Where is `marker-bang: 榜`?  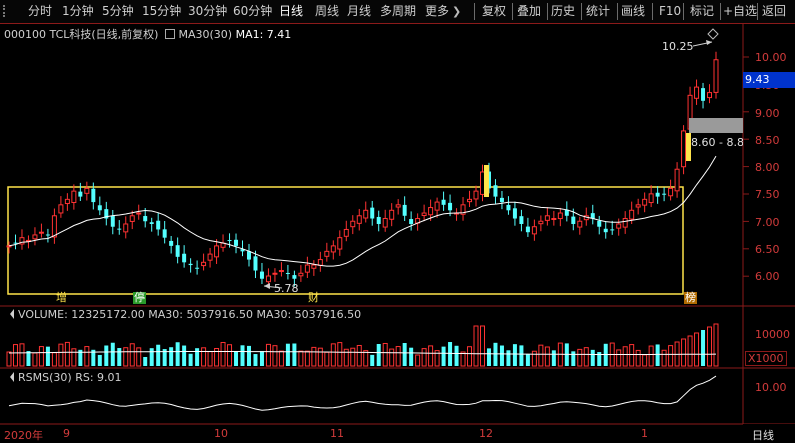 marker-bang: 榜 is located at coordinates (690, 298).